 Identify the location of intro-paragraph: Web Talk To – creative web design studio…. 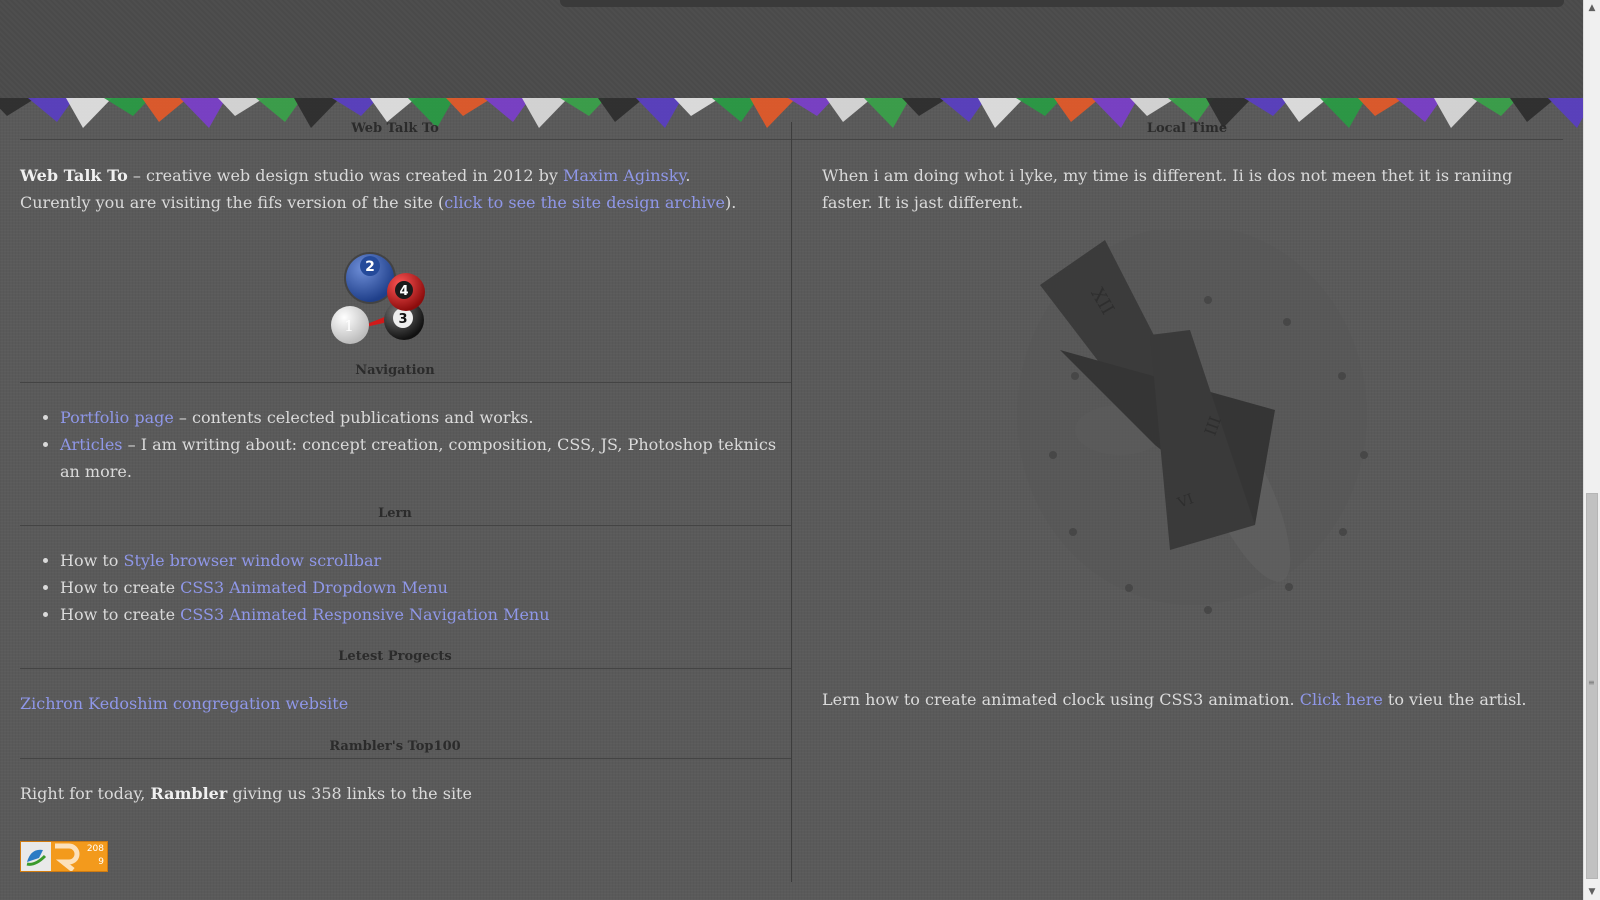
(390, 189).